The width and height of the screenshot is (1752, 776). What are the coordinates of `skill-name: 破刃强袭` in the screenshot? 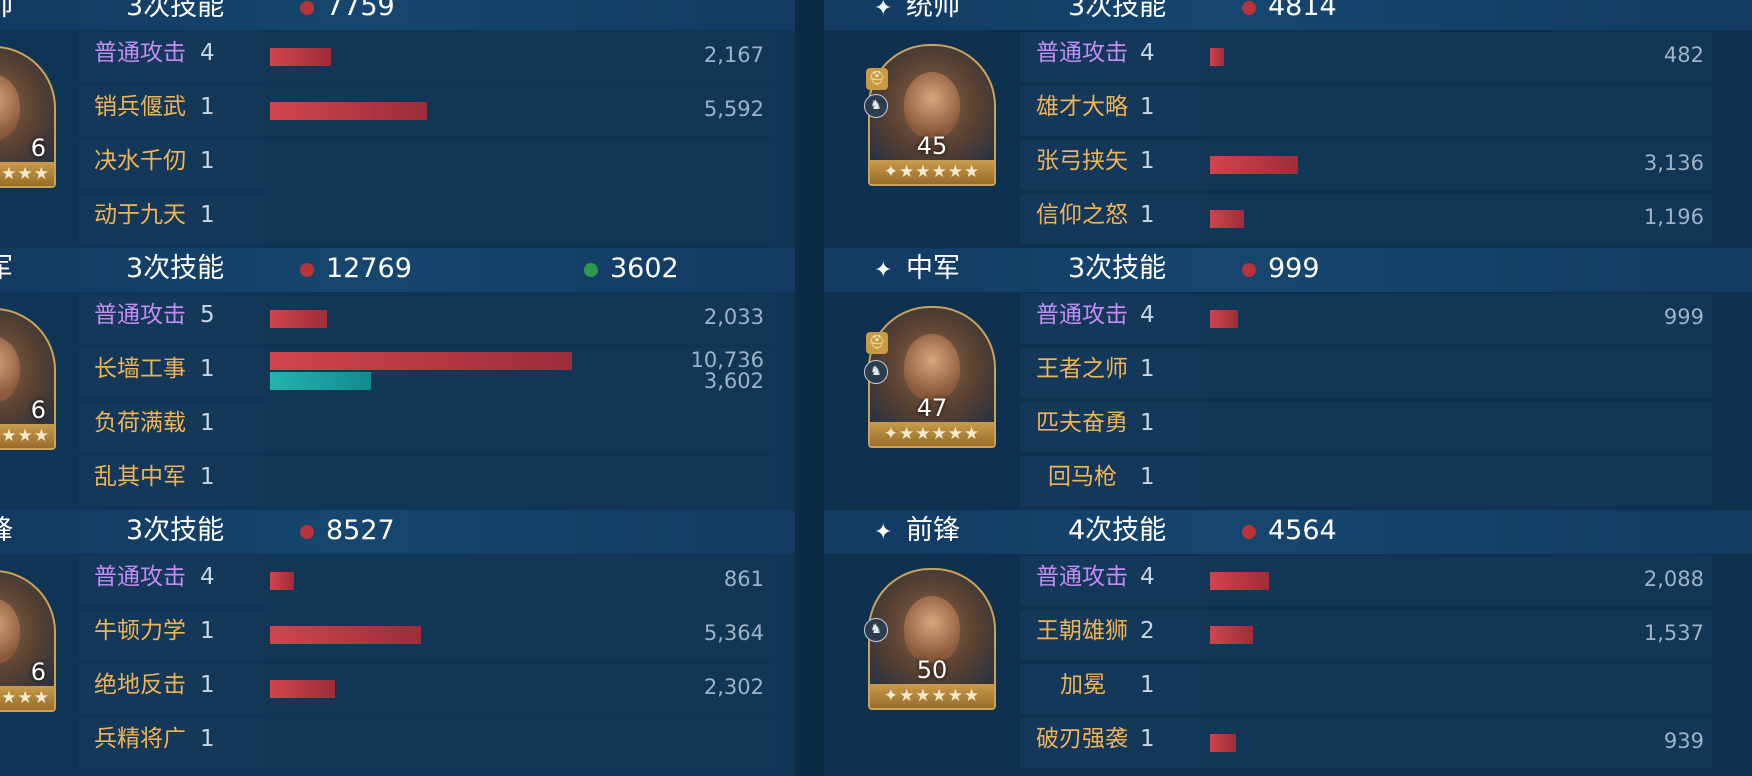 It's located at (1082, 739).